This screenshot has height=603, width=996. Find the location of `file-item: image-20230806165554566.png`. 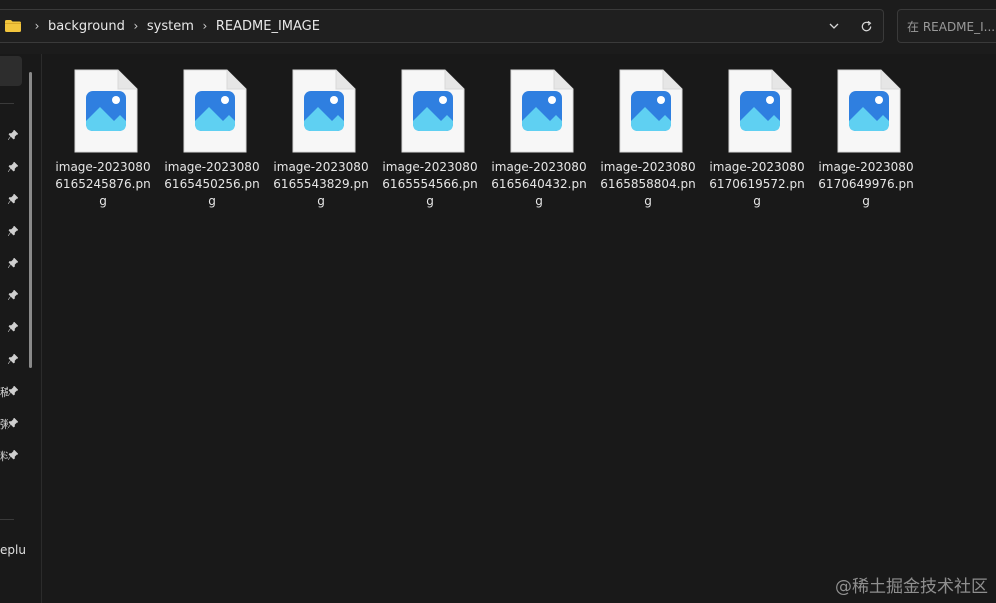

file-item: image-20230806165554566.png is located at coordinates (430, 141).